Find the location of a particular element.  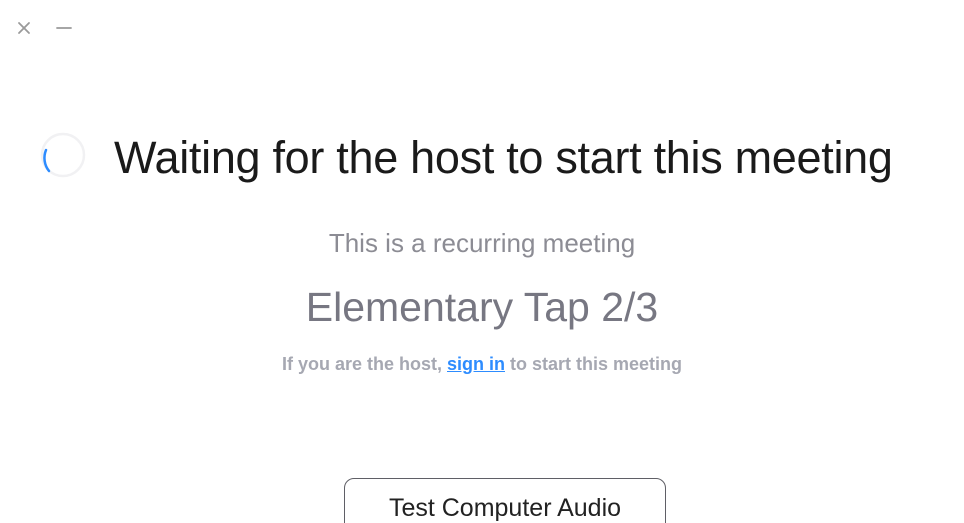

close-icon is located at coordinates (24, 28).